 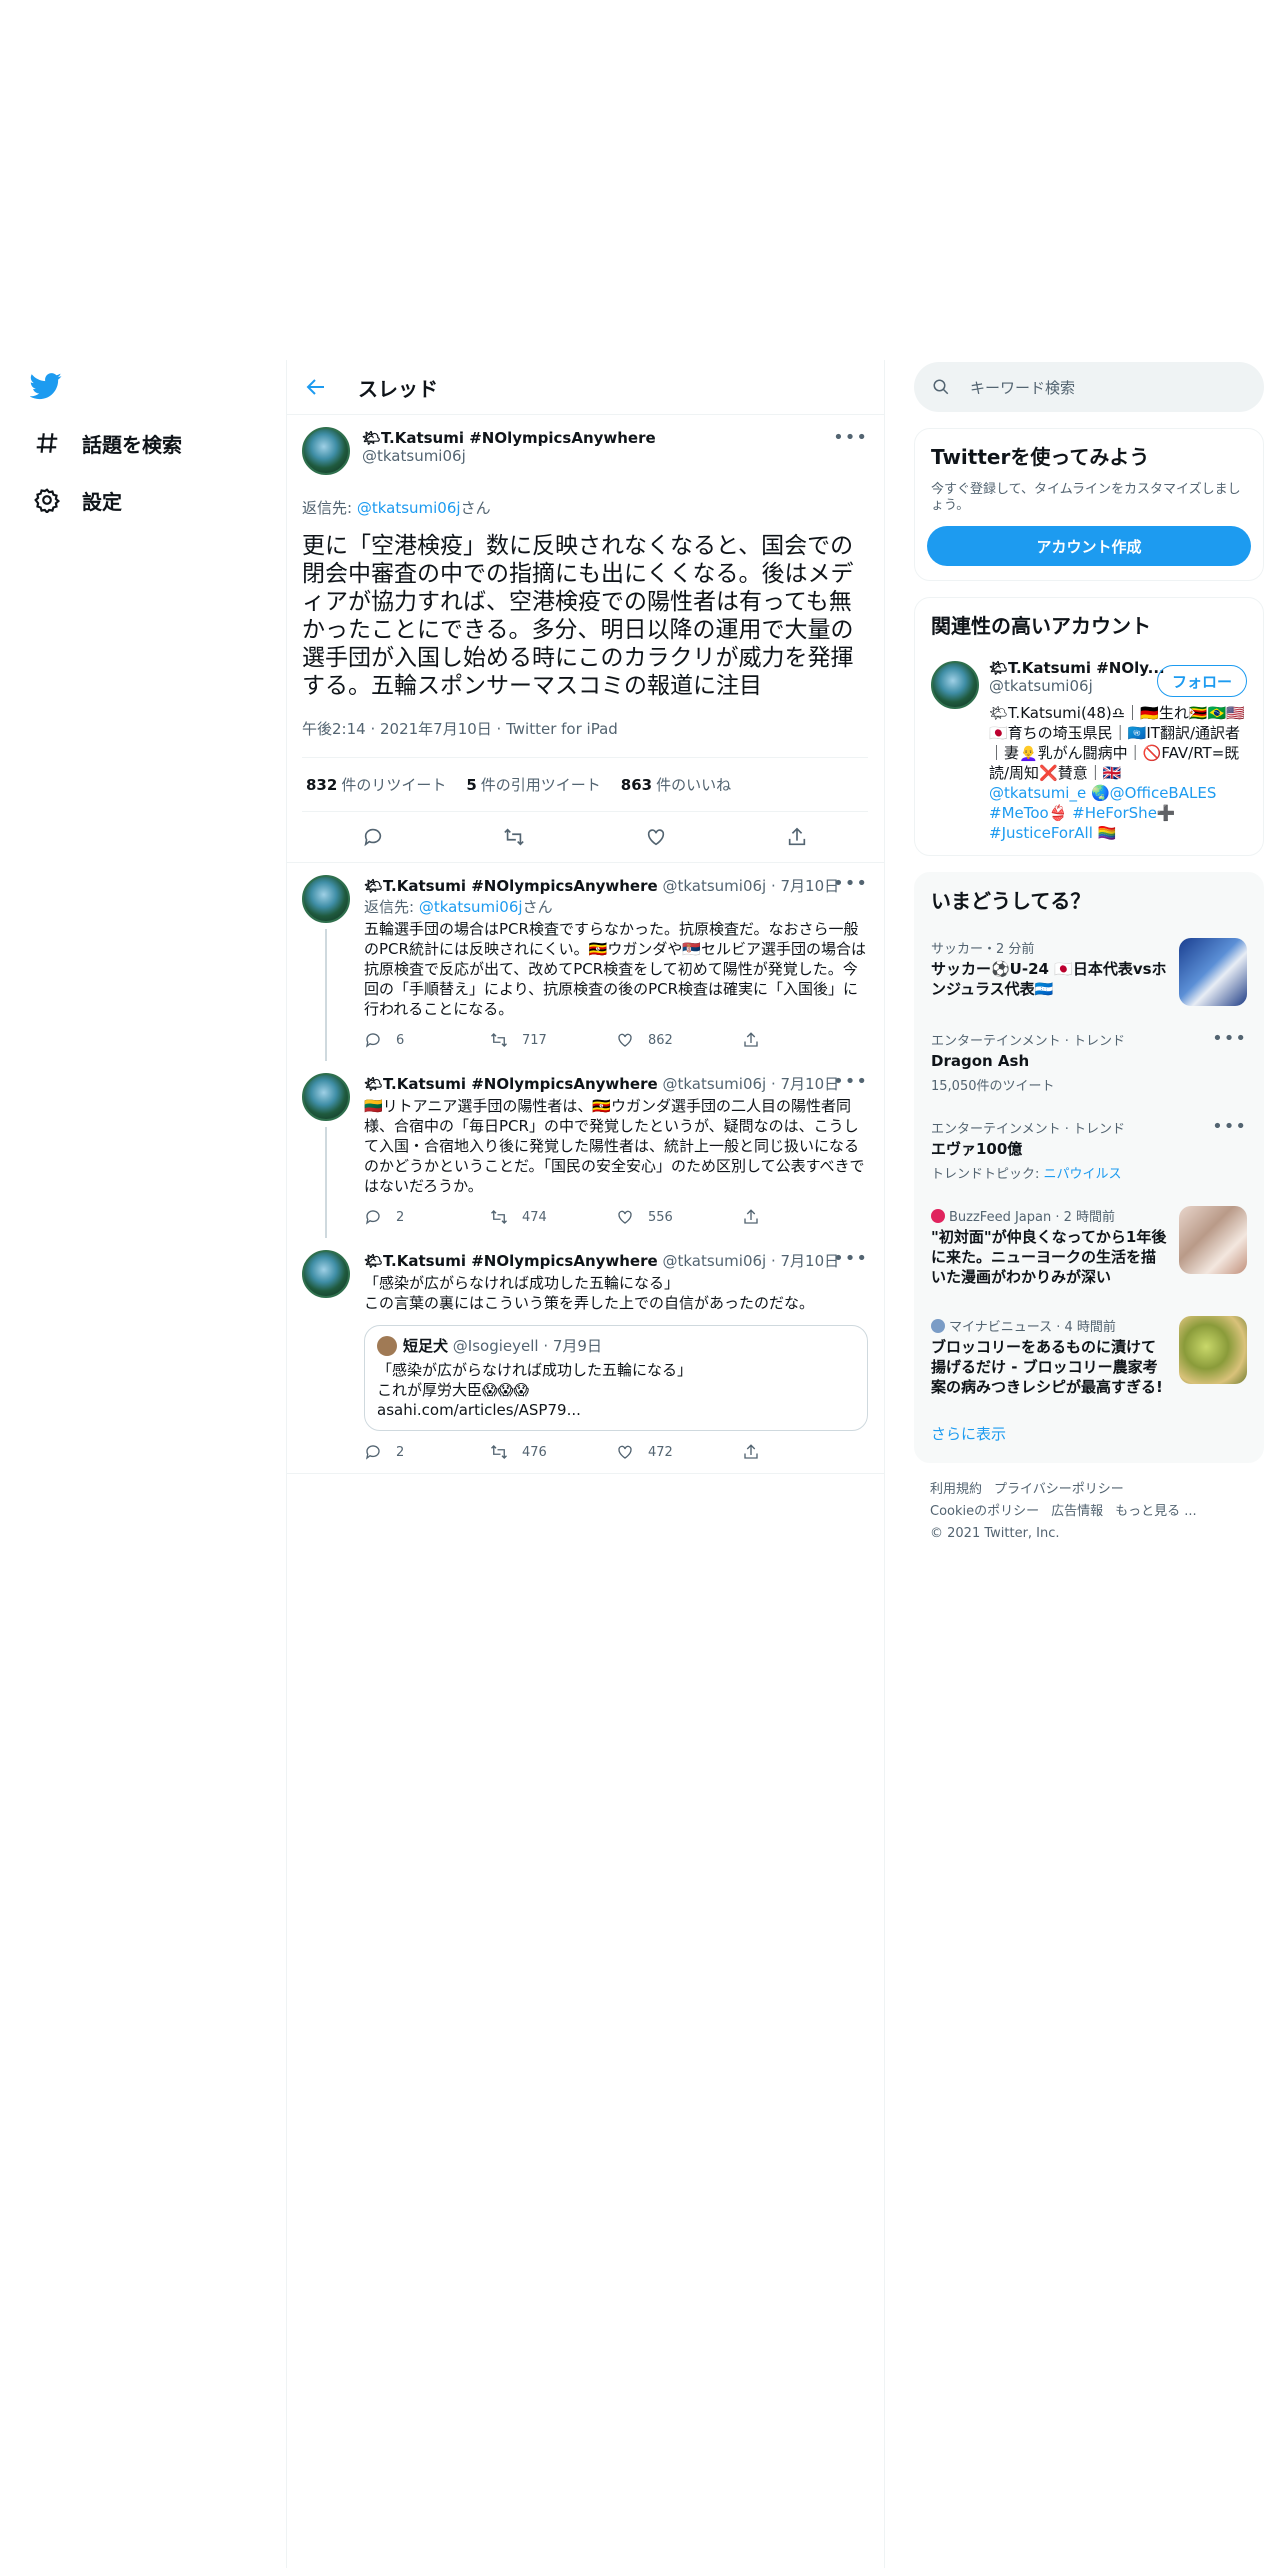 I want to click on footer-terms-link: 利用規約, so click(x=956, y=1489).